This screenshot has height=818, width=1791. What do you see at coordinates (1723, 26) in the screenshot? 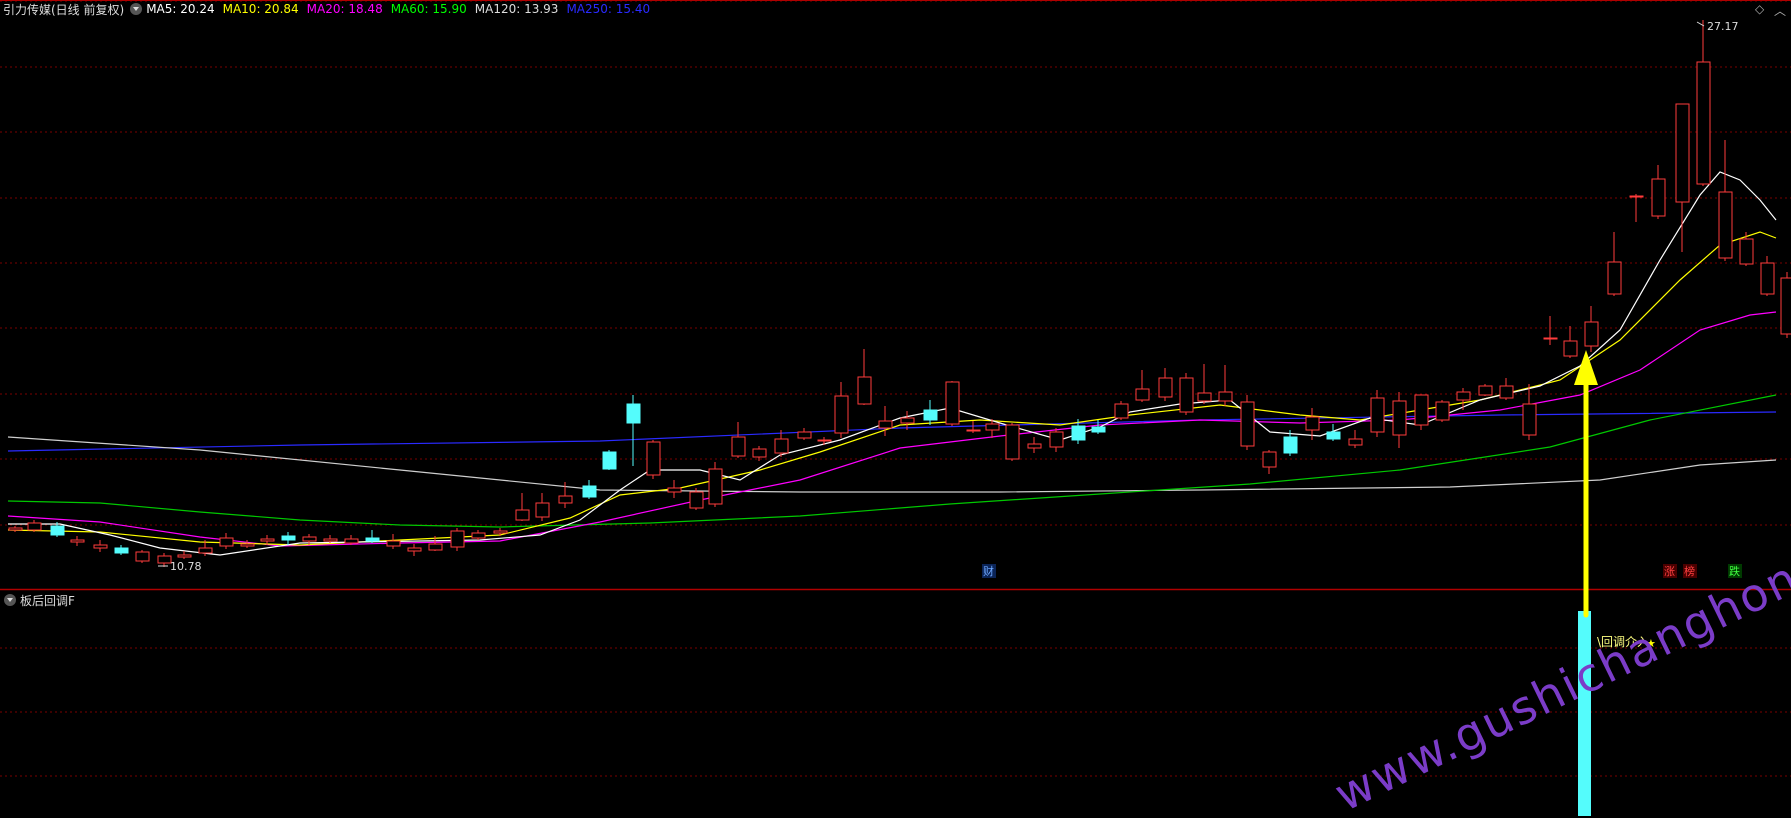
I see `high-price-label: 27.17` at bounding box center [1723, 26].